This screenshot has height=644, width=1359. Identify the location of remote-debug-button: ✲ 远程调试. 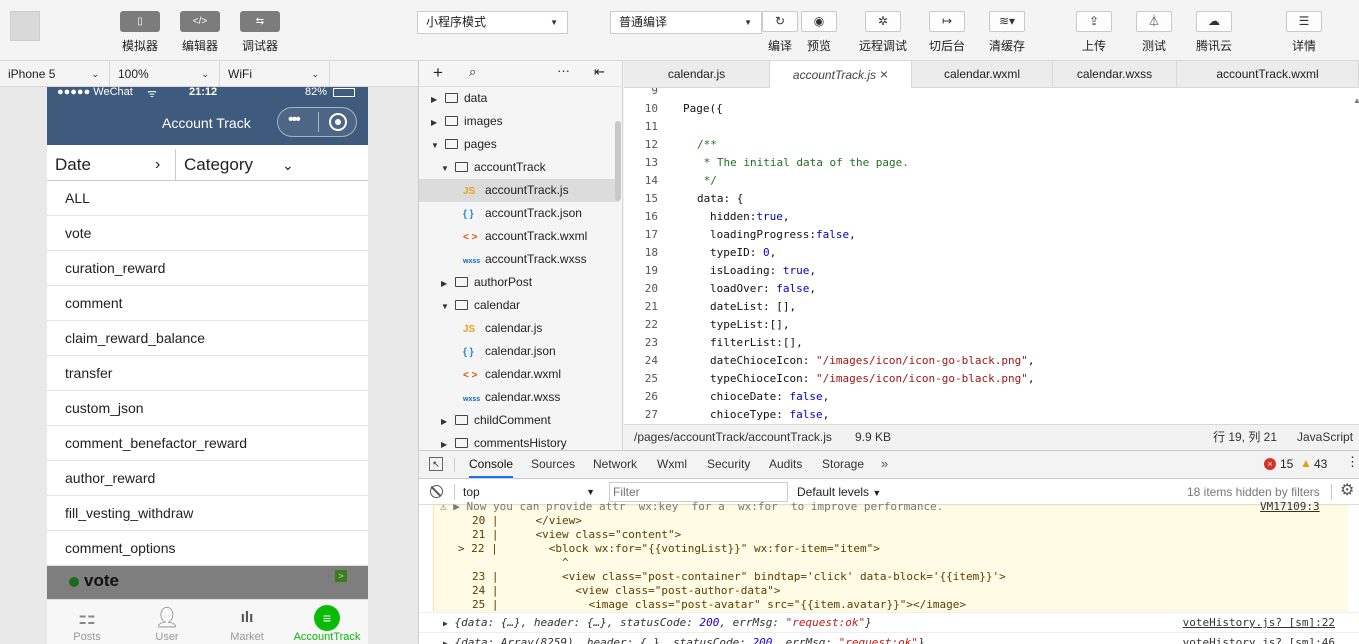
(883, 32).